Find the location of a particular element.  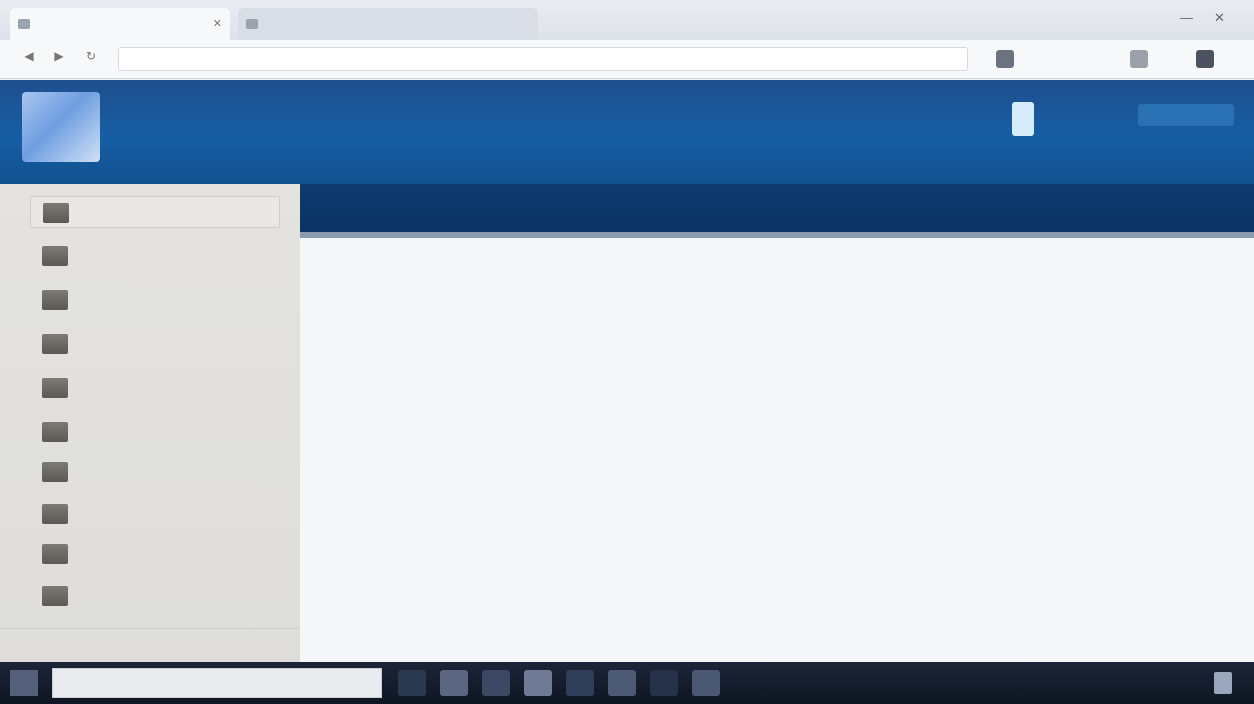

taskbar-search-input is located at coordinates (217, 683).